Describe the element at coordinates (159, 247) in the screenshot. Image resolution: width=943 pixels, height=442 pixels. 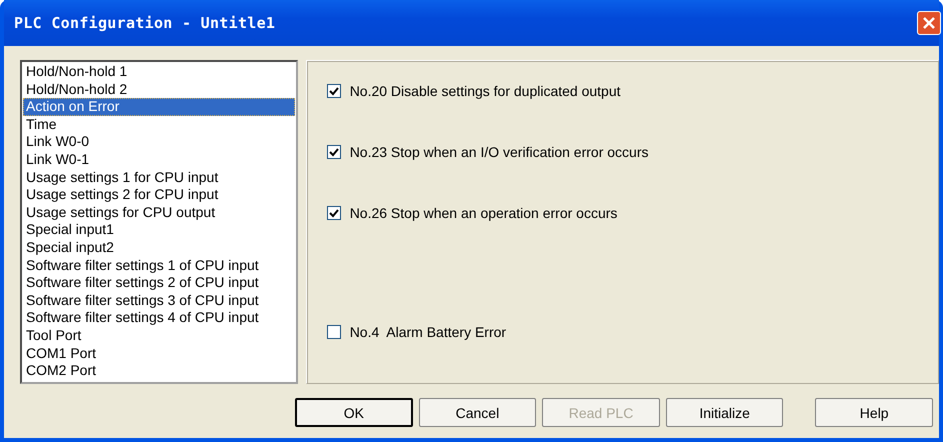
I see `list-item: Special input2` at that location.